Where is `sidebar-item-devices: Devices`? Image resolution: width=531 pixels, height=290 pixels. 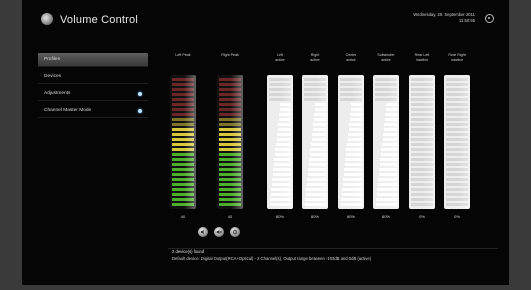 sidebar-item-devices: Devices is located at coordinates (93, 77).